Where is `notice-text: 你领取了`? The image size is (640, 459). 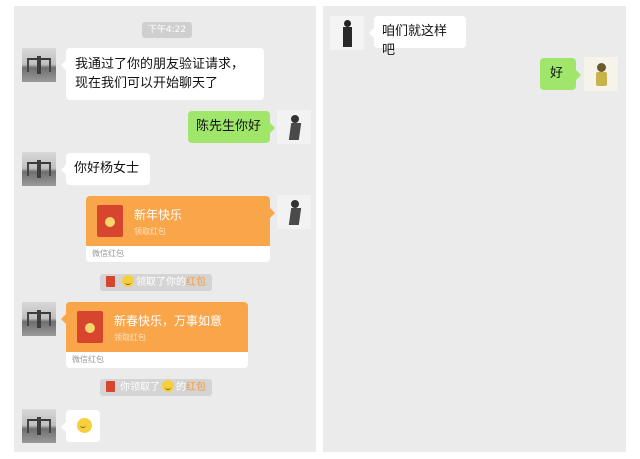 notice-text: 你领取了 is located at coordinates (140, 387).